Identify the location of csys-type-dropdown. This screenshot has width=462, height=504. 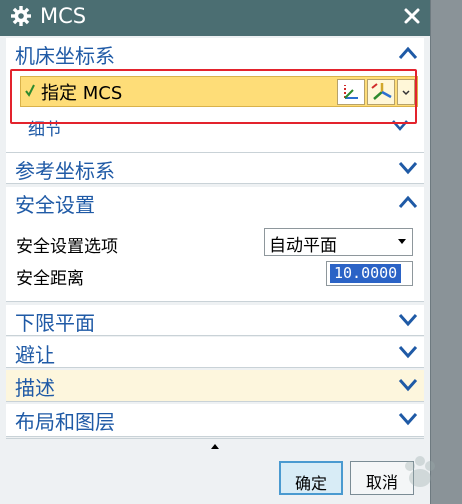
(406, 92).